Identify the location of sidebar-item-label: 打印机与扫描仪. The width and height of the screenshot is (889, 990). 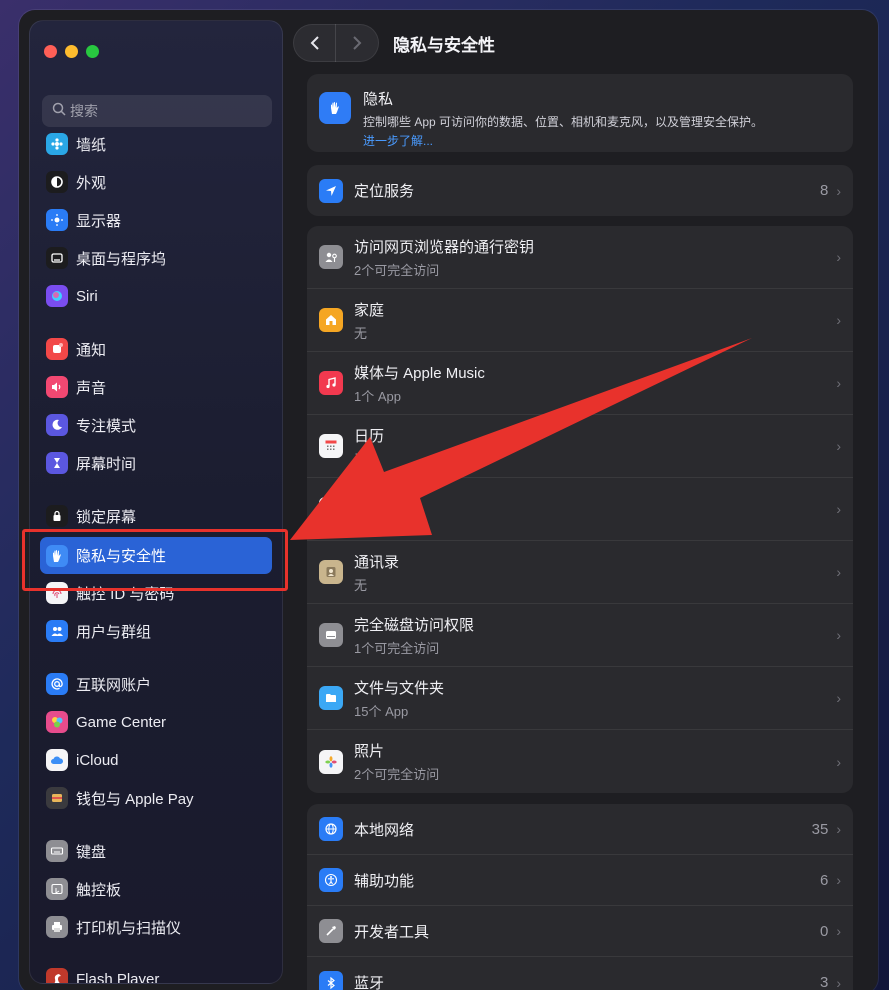
(129, 928).